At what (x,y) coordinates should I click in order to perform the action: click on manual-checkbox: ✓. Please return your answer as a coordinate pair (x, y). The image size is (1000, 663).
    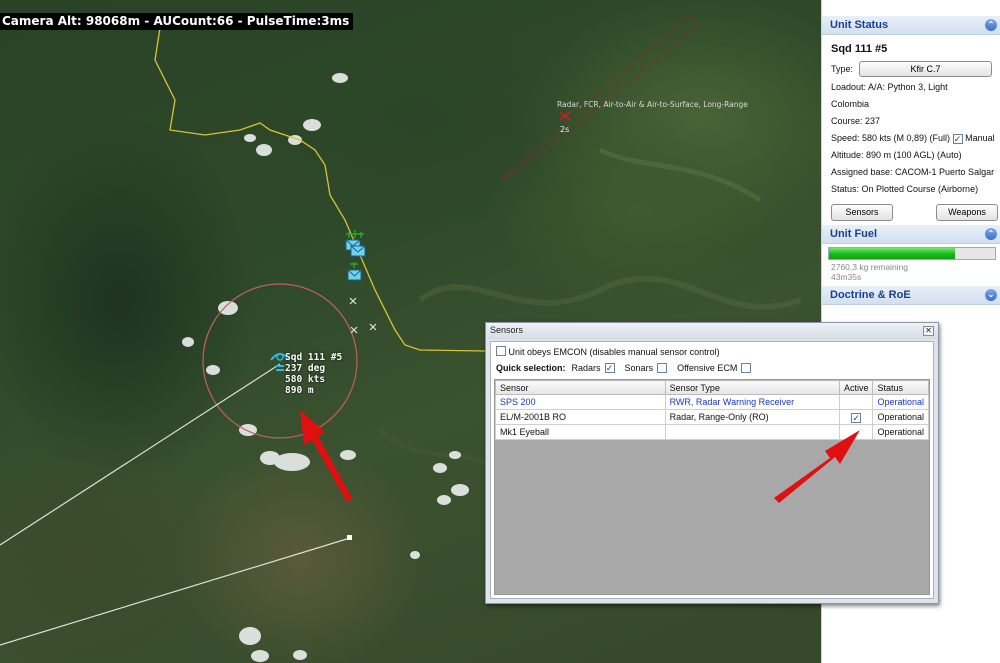
    Looking at the image, I should click on (957, 139).